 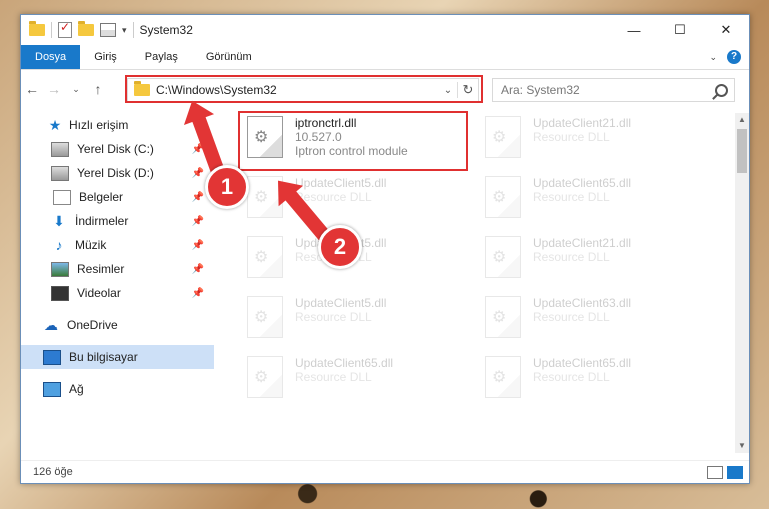 I want to click on sidebar-item-label: Videolar, so click(x=99, y=293).